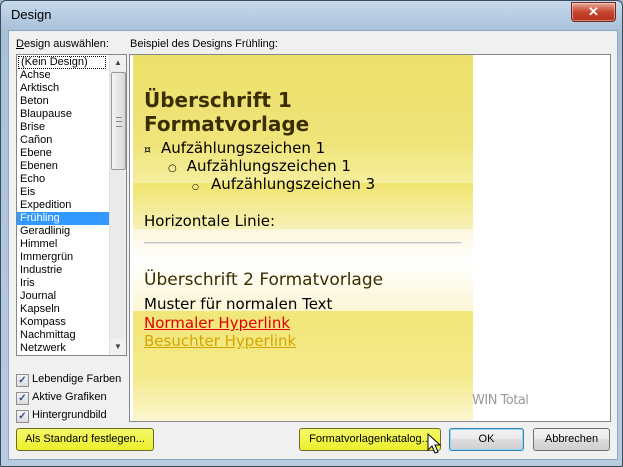 The image size is (623, 467). What do you see at coordinates (238, 304) in the screenshot?
I see `normal-text: Muster für normalen Text` at bounding box center [238, 304].